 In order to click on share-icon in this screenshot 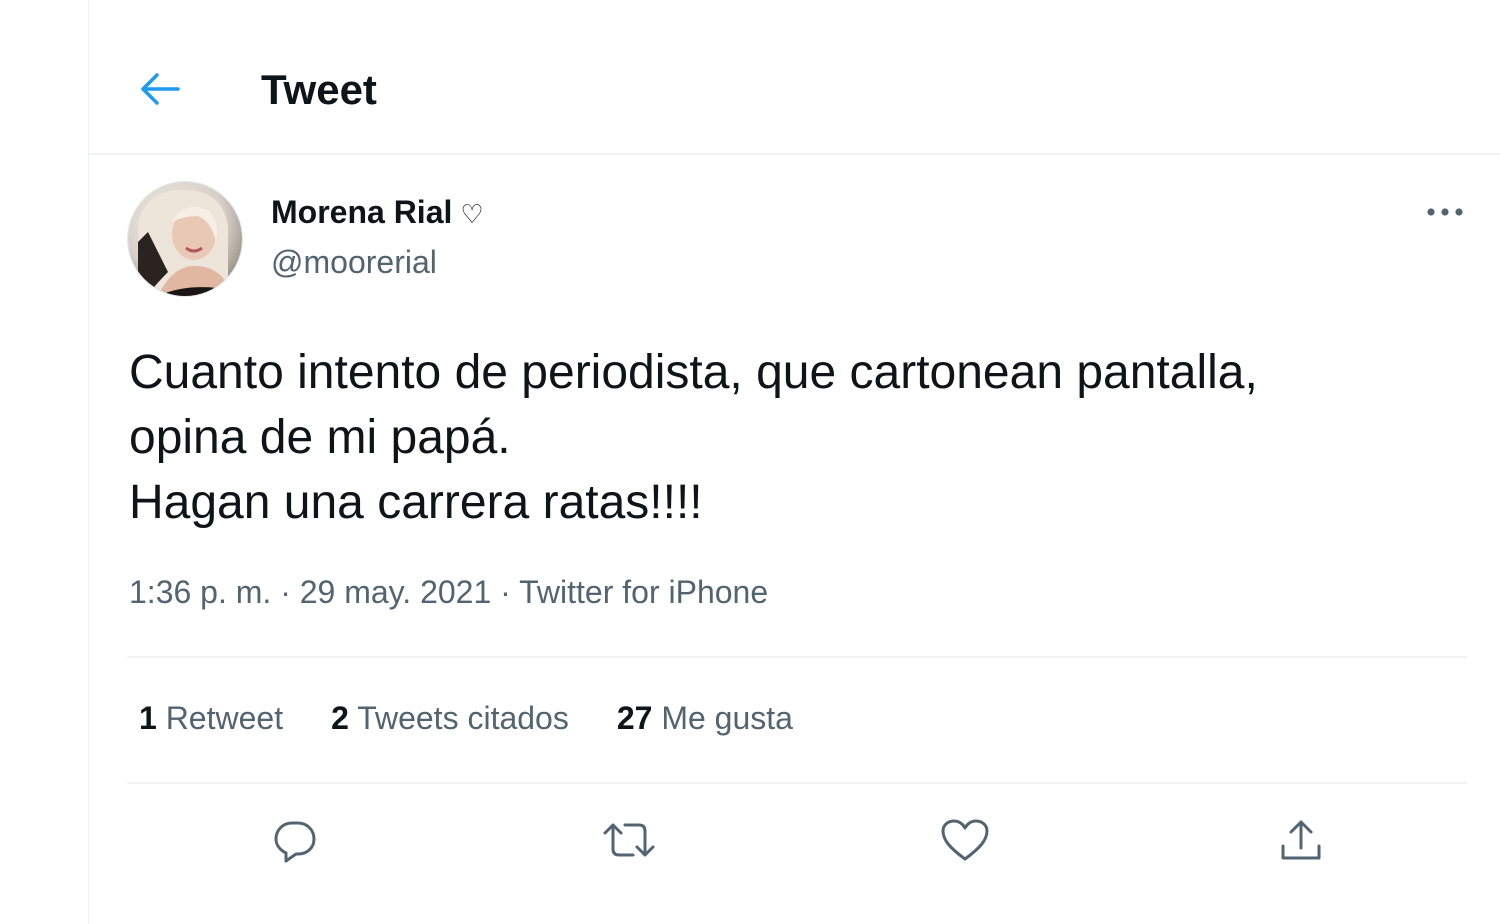, I will do `click(1301, 842)`.